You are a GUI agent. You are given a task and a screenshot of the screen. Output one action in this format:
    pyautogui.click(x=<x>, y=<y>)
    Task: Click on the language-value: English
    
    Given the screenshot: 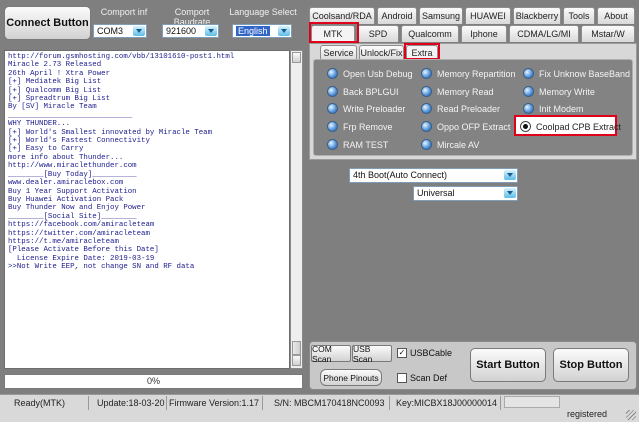 What is the action you would take?
    pyautogui.click(x=253, y=31)
    